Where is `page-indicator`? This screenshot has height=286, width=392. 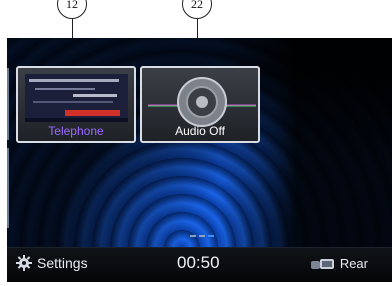 page-indicator is located at coordinates (202, 236).